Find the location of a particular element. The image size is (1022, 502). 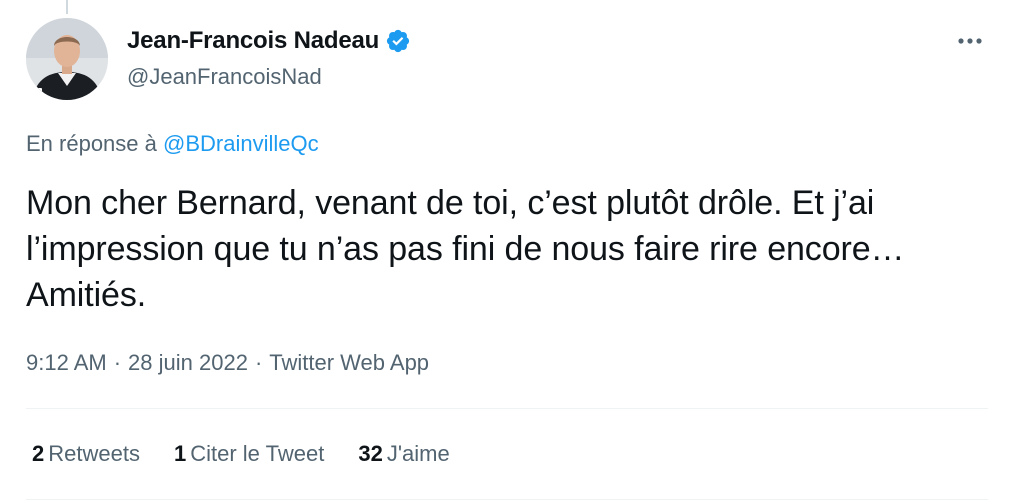

quote-tweets-count: 1 is located at coordinates (180, 453).